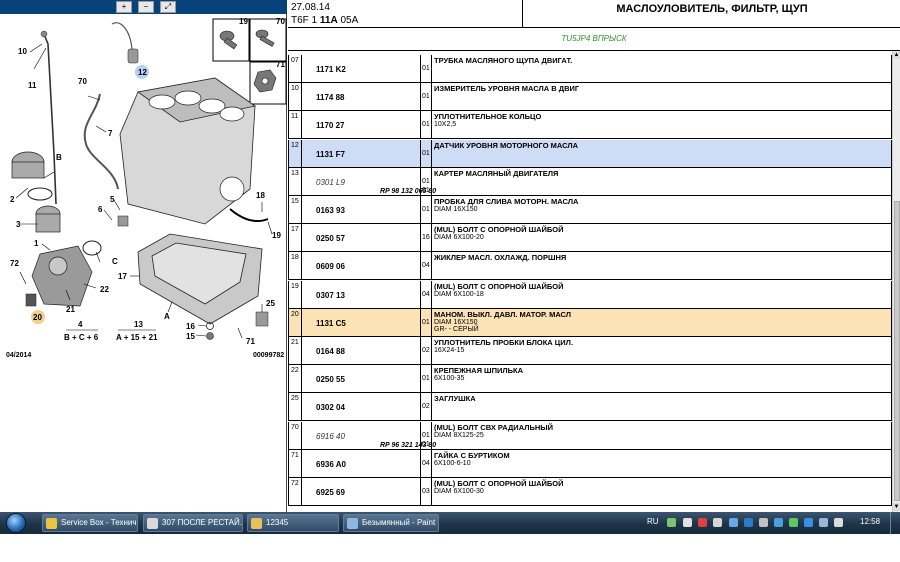 The image size is (900, 562). I want to click on callout-b: B, so click(59, 157).